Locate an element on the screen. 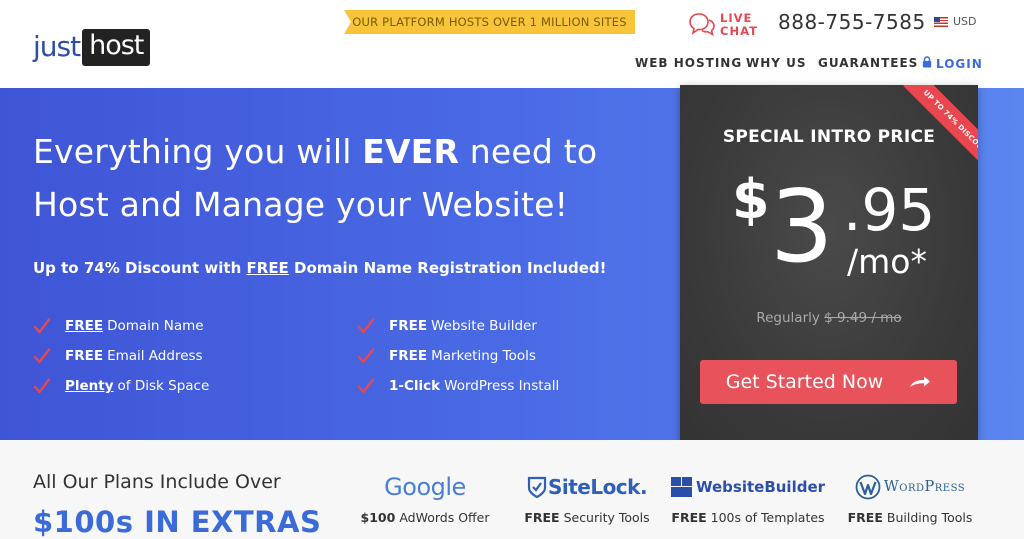  hero-title-part: Everything you will is located at coordinates (198, 151).